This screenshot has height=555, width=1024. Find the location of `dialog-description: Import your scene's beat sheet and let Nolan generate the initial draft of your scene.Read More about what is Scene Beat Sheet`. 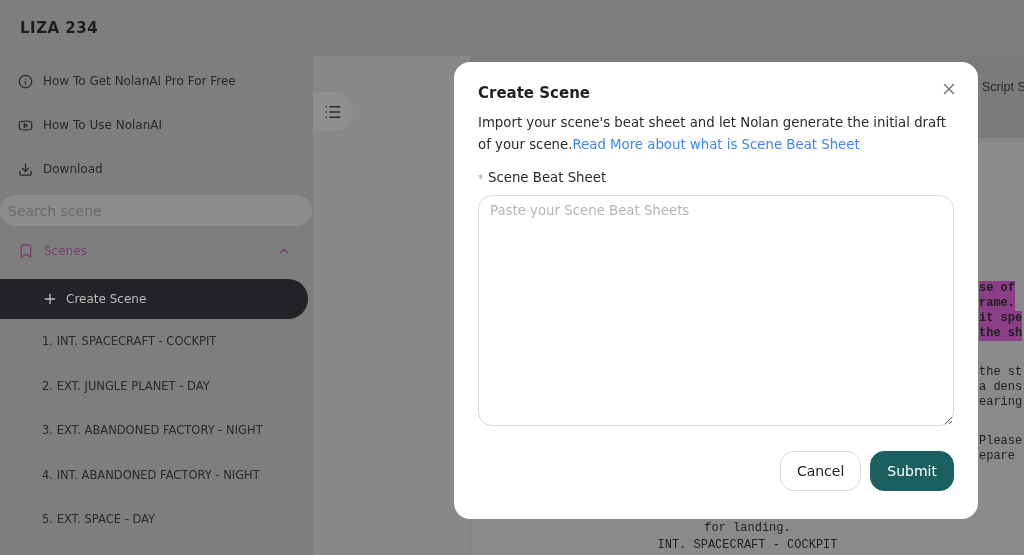

dialog-description: Import your scene's beat sheet and let Nolan generate the initial draft of your scene.Read More about what is Scene Beat Sheet is located at coordinates (712, 134).